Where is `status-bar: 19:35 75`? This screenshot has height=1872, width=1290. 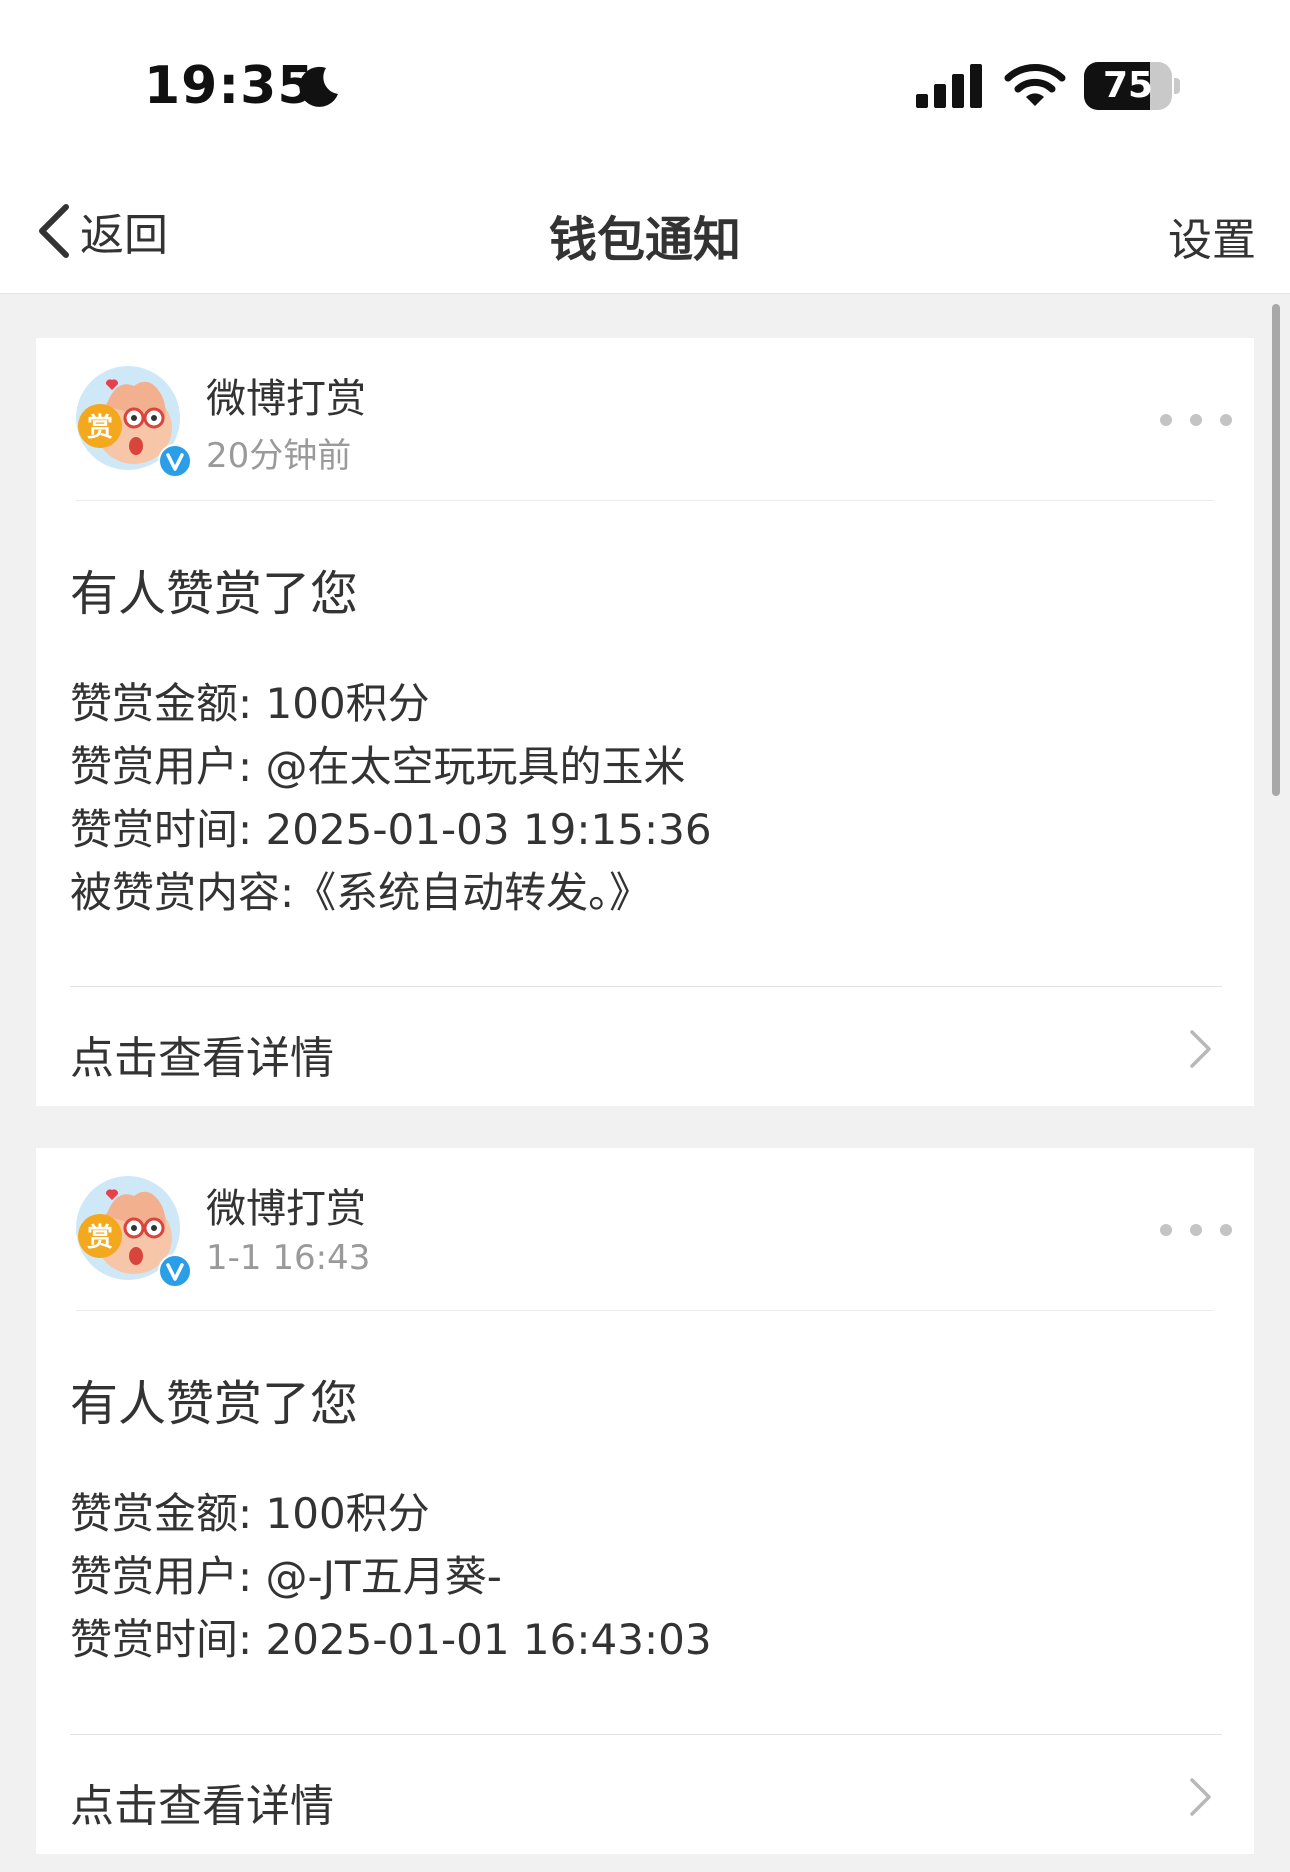 status-bar: 19:35 75 is located at coordinates (645, 85).